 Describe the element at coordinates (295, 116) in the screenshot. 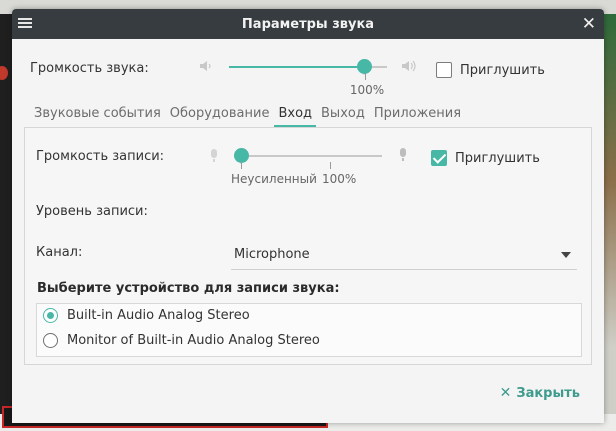

I see `tab-input: Вход` at that location.